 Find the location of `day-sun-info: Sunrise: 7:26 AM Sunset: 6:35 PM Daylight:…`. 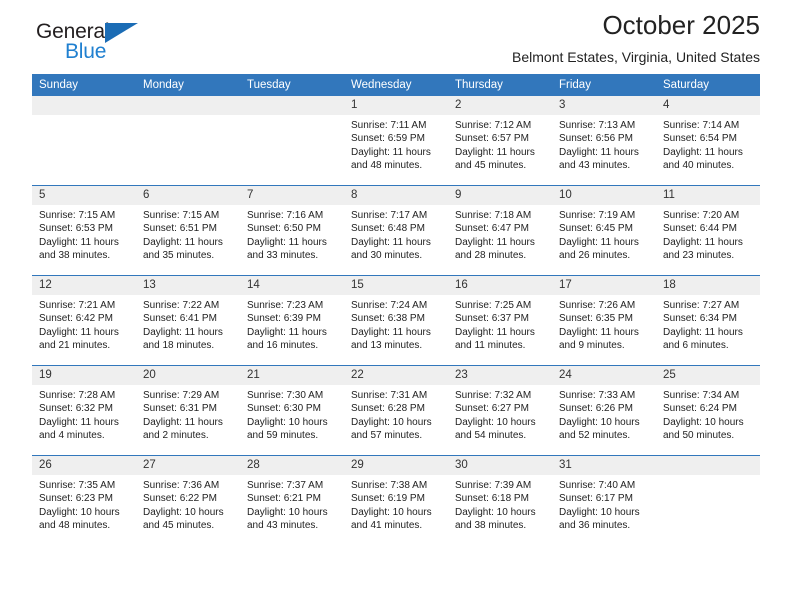

day-sun-info: Sunrise: 7:26 AM Sunset: 6:35 PM Daylight:… is located at coordinates (604, 323).